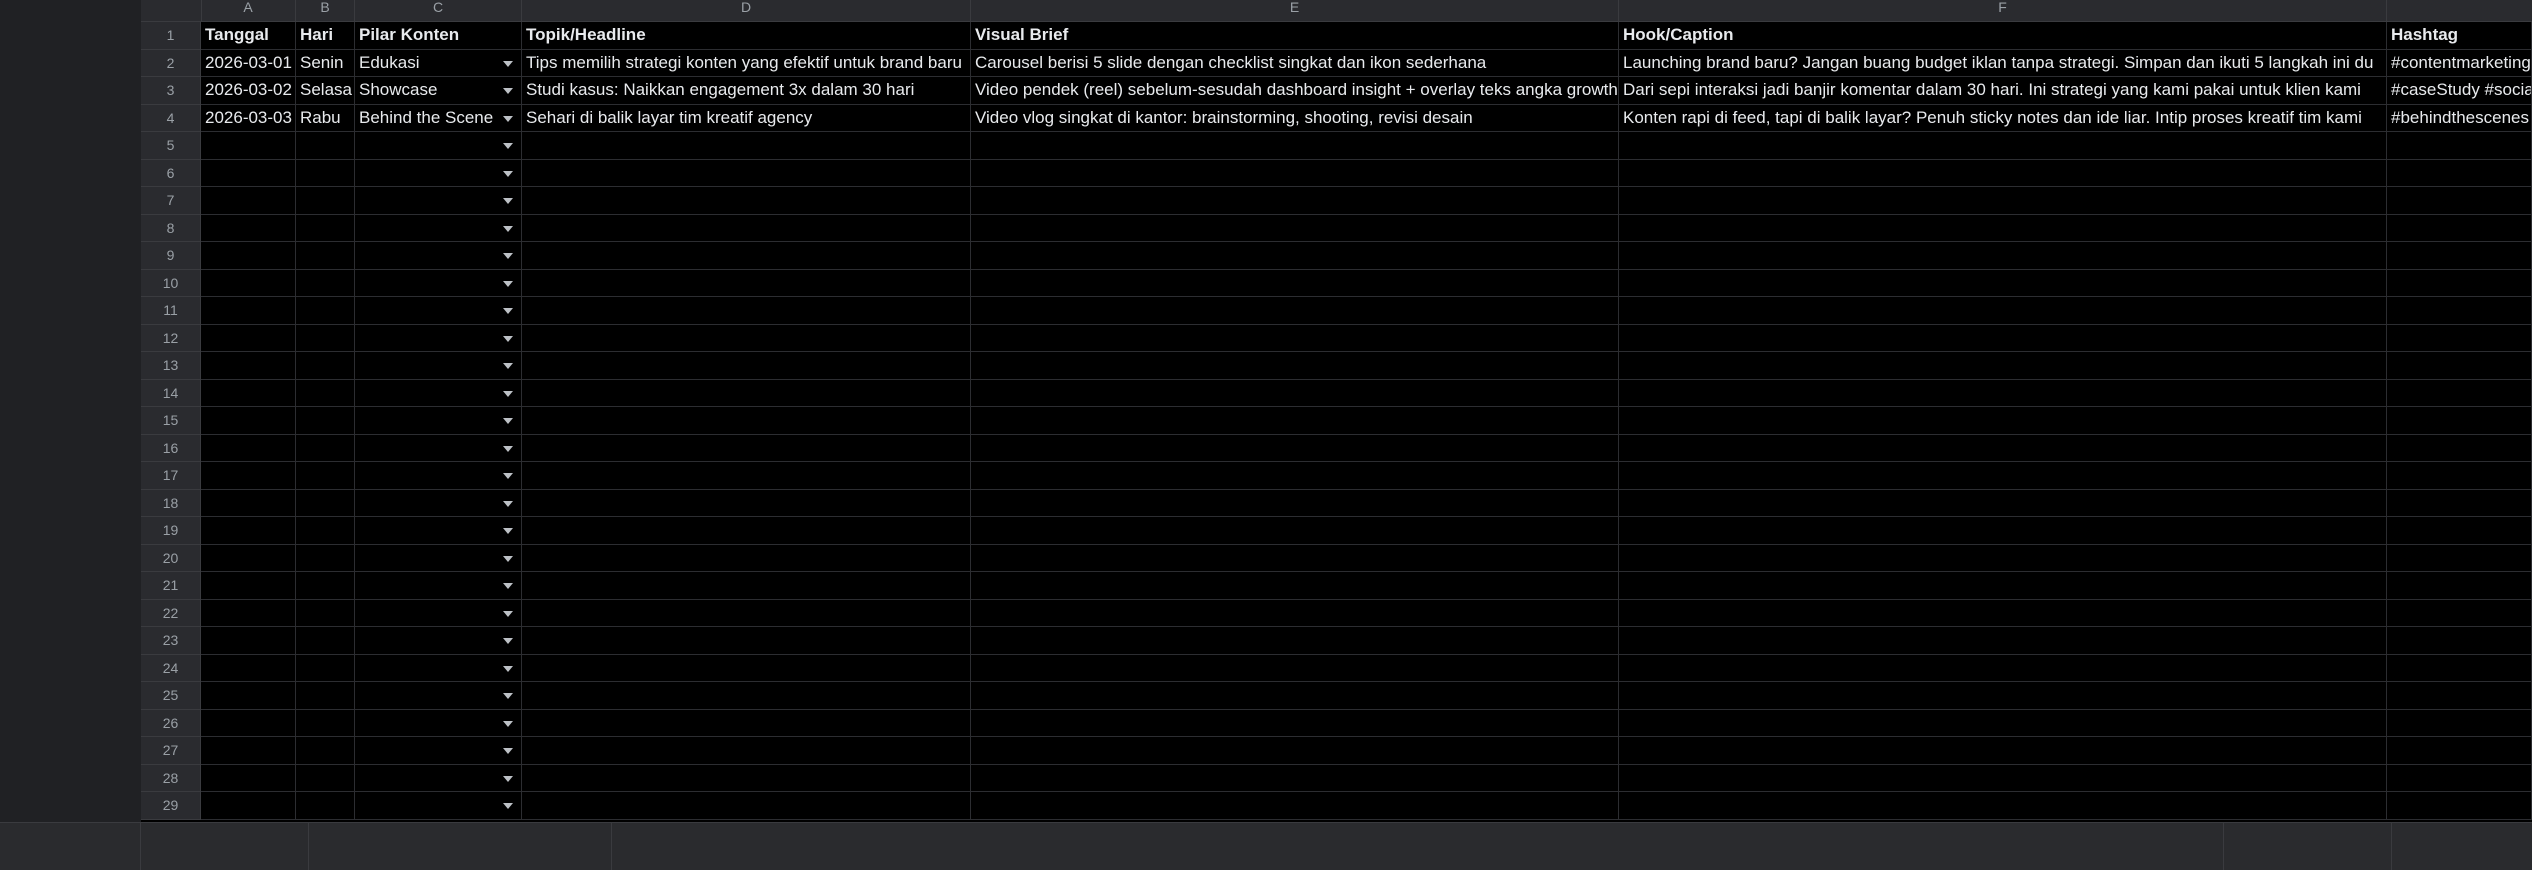 Image resolution: width=2532 pixels, height=870 pixels. What do you see at coordinates (438, 35) in the screenshot?
I see `header-cell-pillar: Pilar Konten` at bounding box center [438, 35].